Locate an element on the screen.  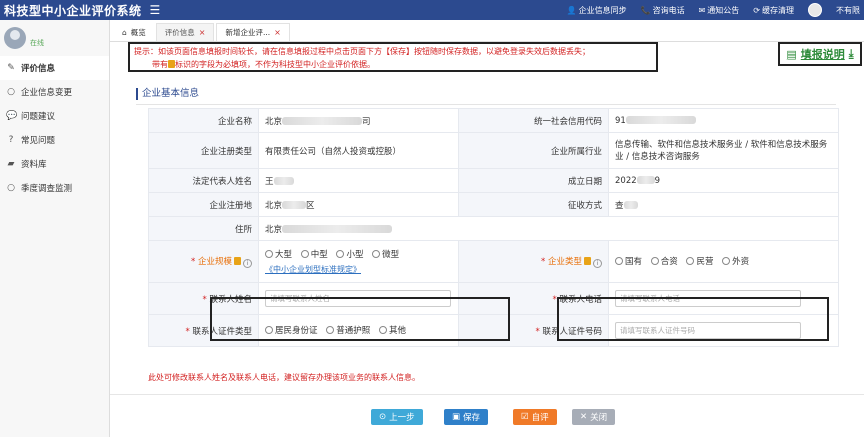
clear-cache-button: ⟳ 缓存清理 is located at coordinates (773, 10).